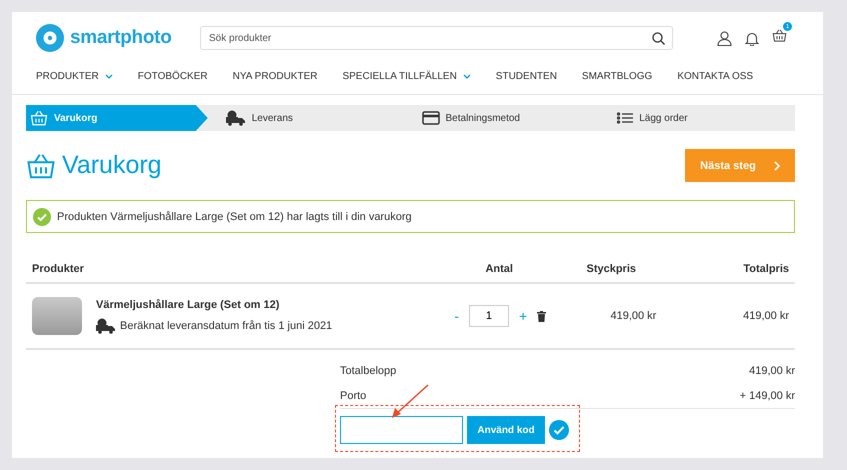 This screenshot has width=847, height=470. Describe the element at coordinates (767, 396) in the screenshot. I see `summary-value: + 149,00 kr` at that location.